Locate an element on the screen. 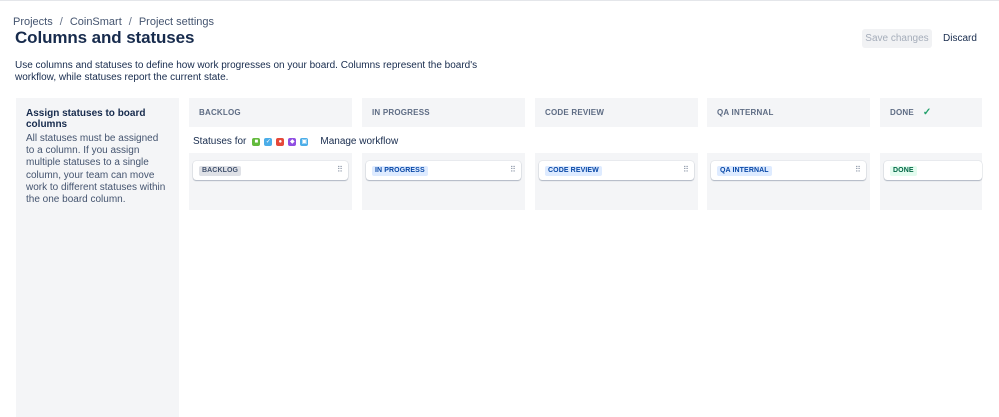  column-header-label: DONE is located at coordinates (902, 112).